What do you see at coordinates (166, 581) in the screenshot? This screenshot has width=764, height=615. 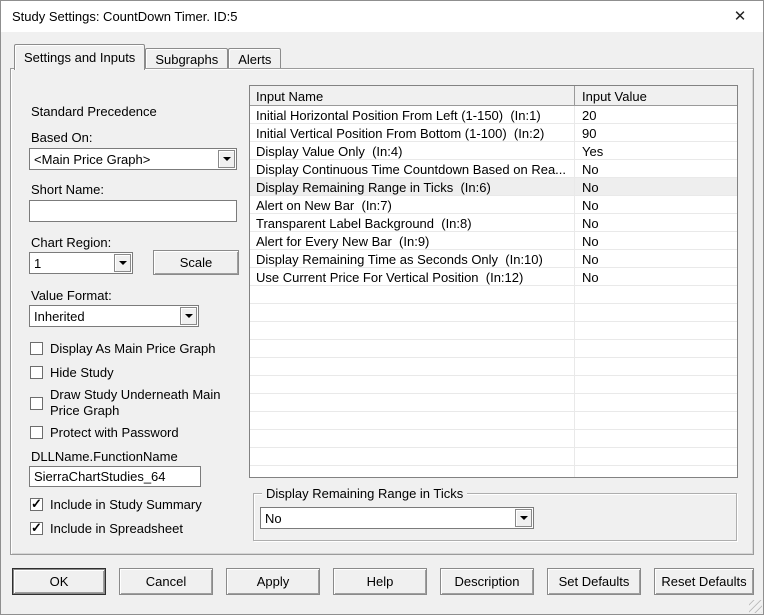 I see `cancel-button: Cancel` at bounding box center [166, 581].